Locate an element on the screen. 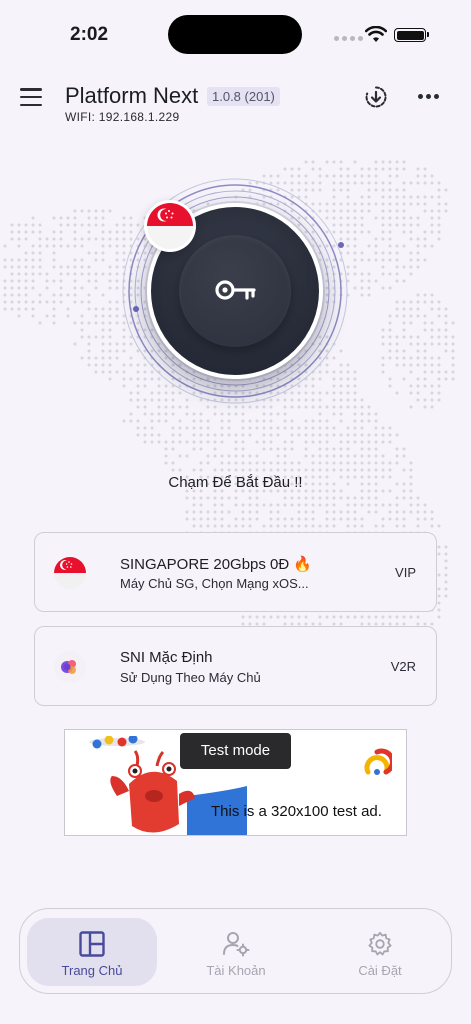  version-badge: 1.0.8 (201) is located at coordinates (243, 96).